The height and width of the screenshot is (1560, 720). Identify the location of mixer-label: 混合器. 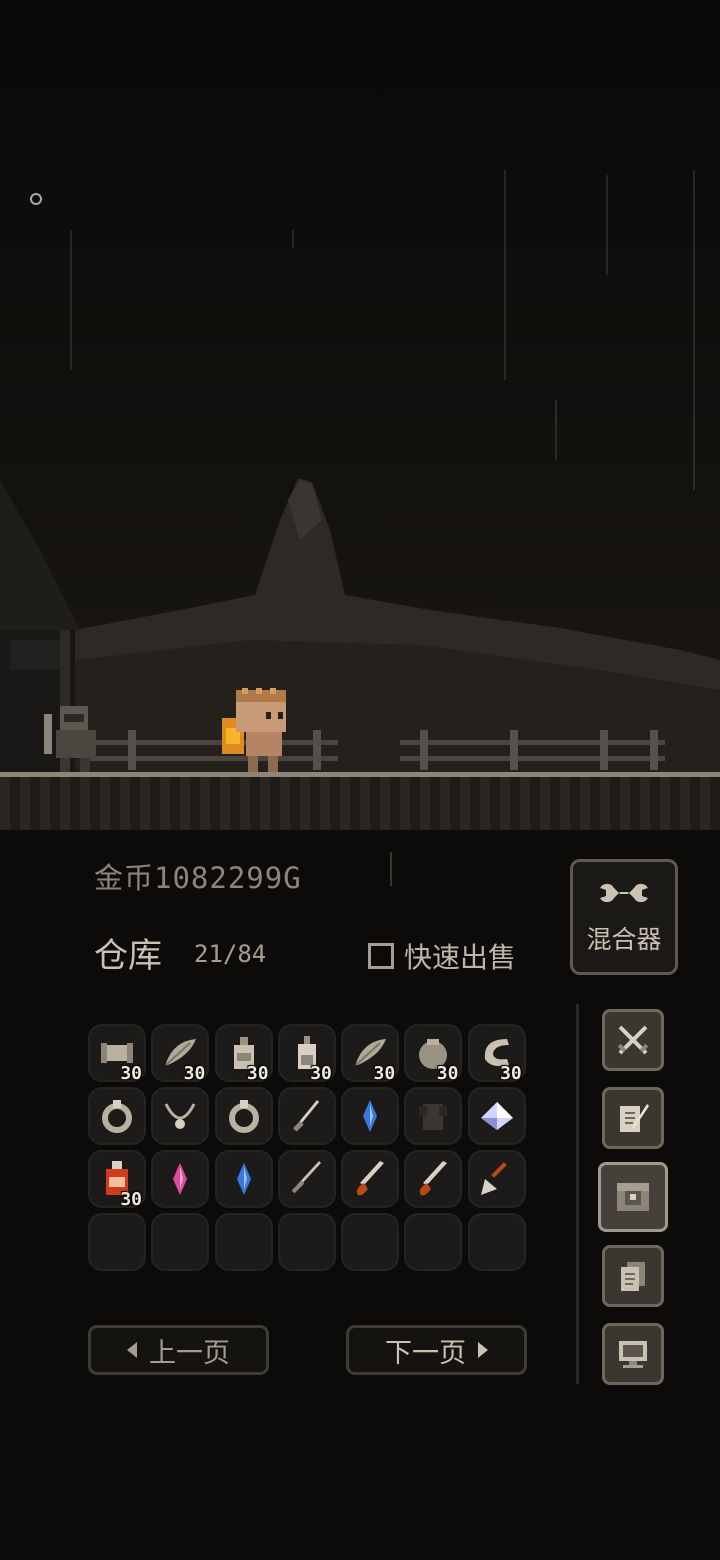
(624, 939).